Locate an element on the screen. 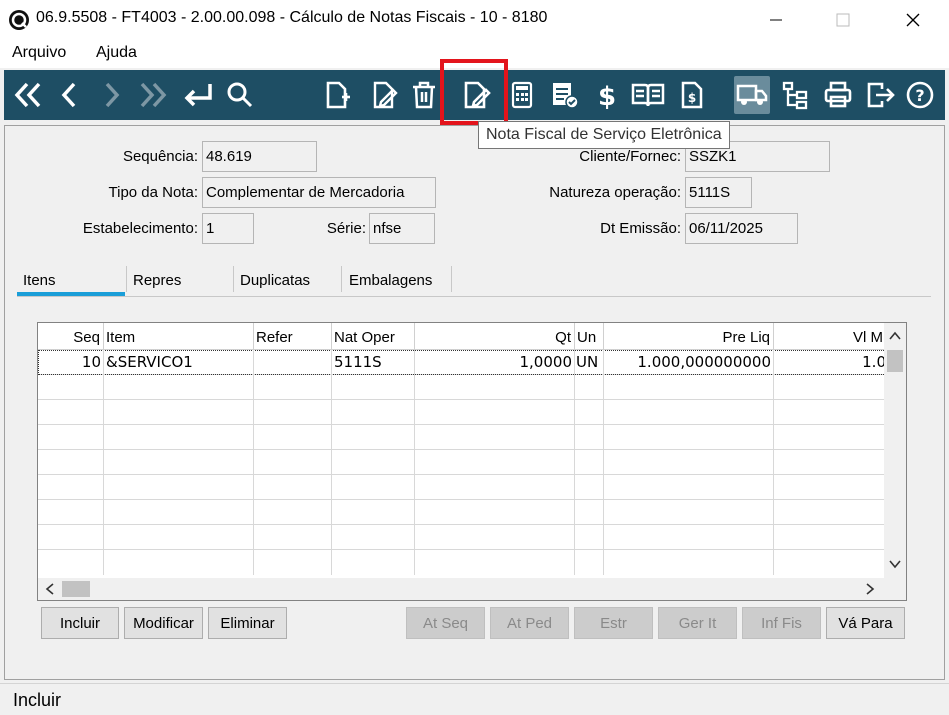  nfse-tooltip: Nota Fiscal de Serviço Eletrônica is located at coordinates (604, 135).